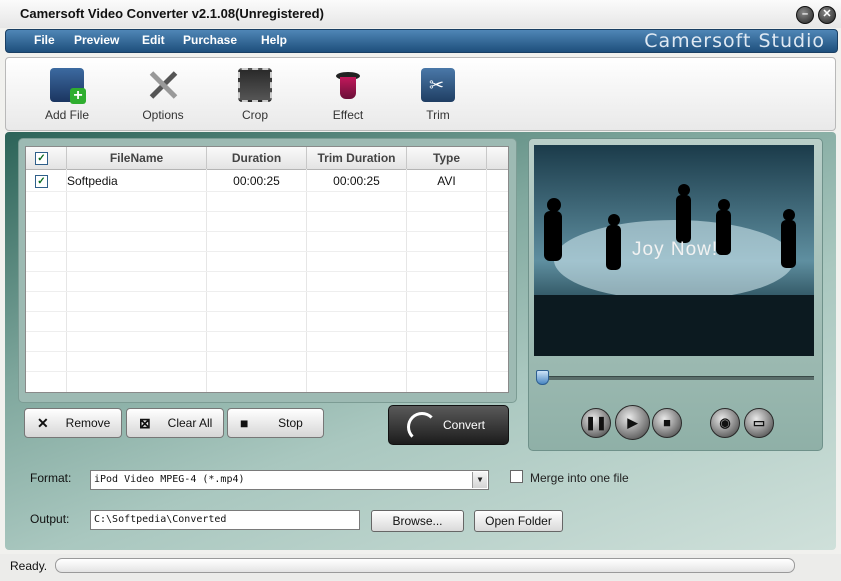  What do you see at coordinates (145, 423) in the screenshot?
I see `clear-all-icon: ⊠` at bounding box center [145, 423].